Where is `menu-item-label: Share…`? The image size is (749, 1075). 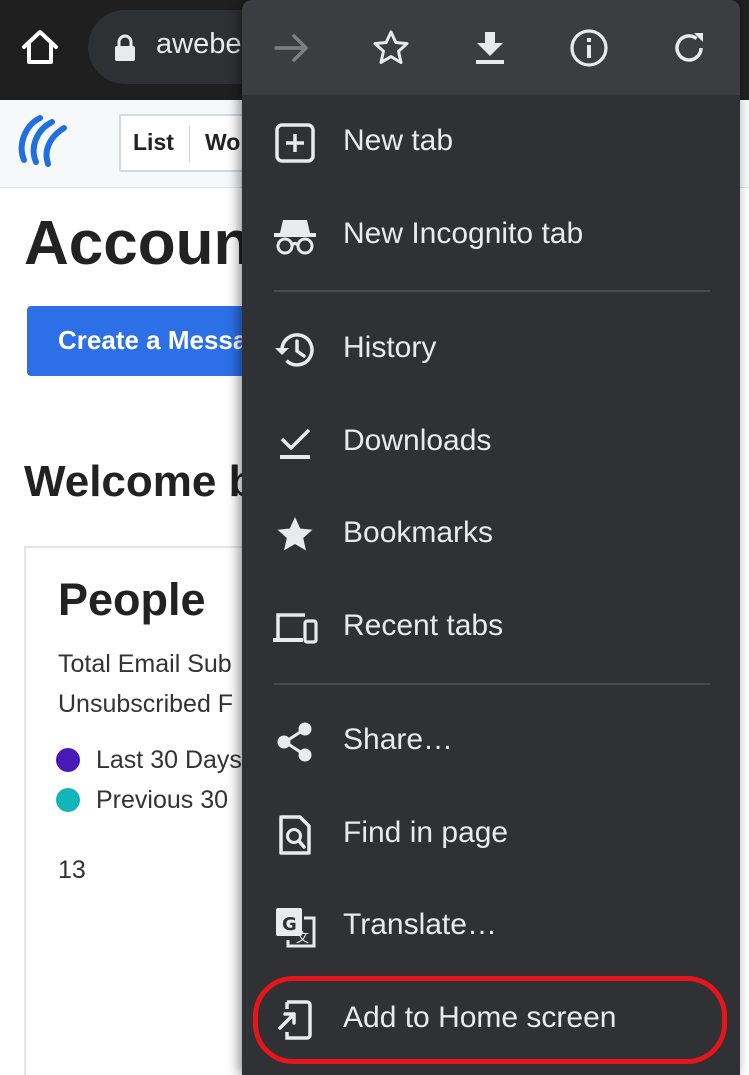 menu-item-label: Share… is located at coordinates (398, 739).